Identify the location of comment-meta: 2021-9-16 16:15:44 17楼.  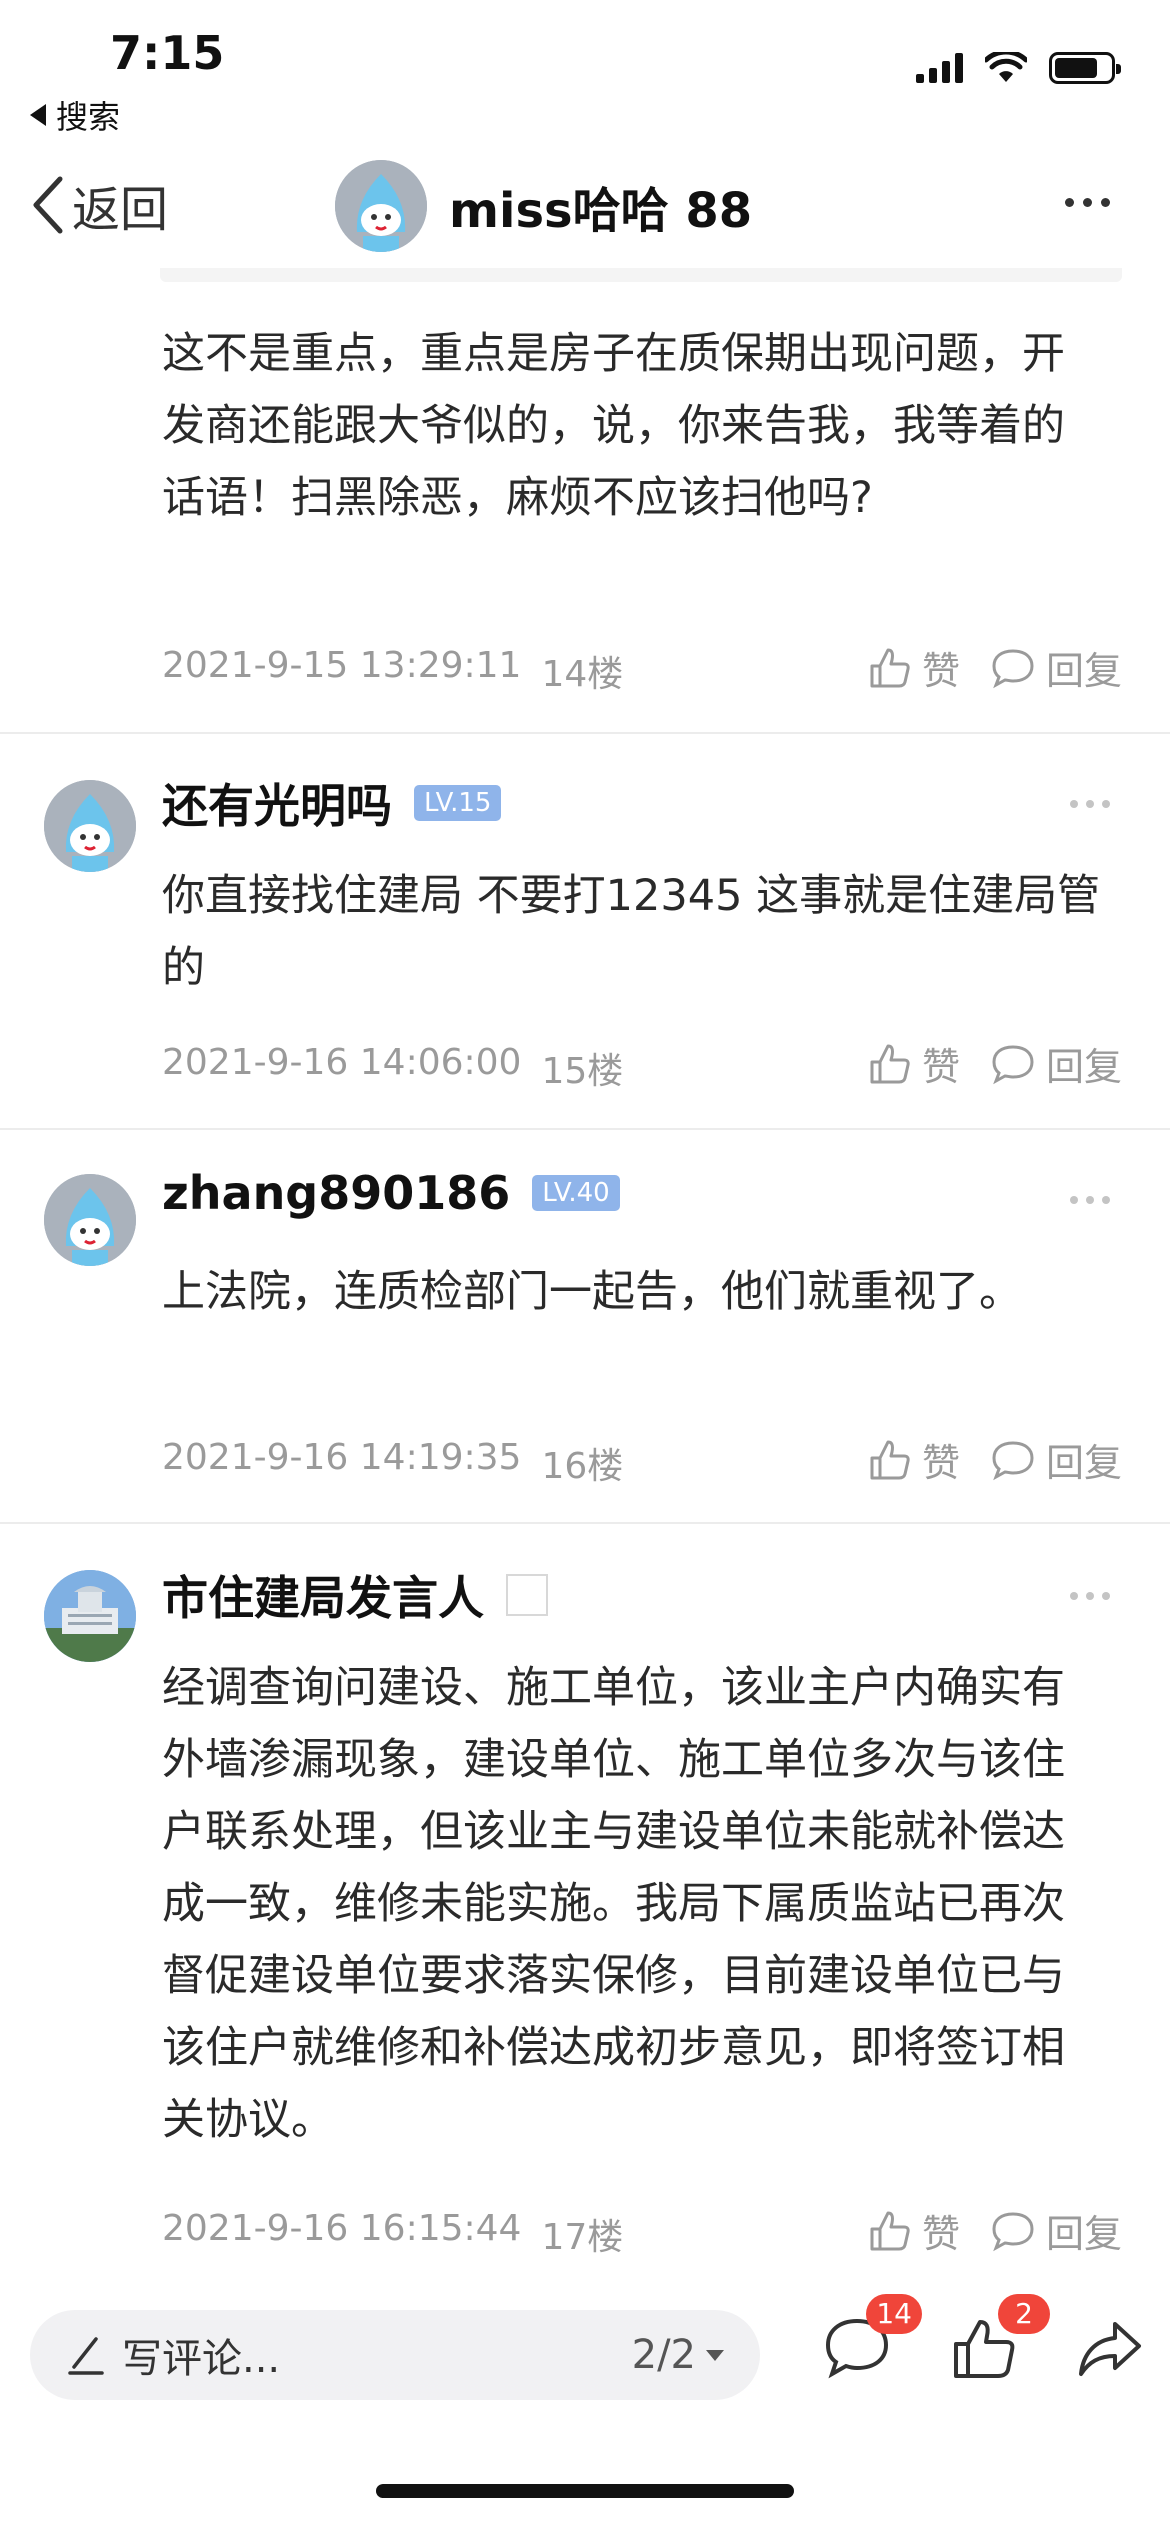
(392, 2234).